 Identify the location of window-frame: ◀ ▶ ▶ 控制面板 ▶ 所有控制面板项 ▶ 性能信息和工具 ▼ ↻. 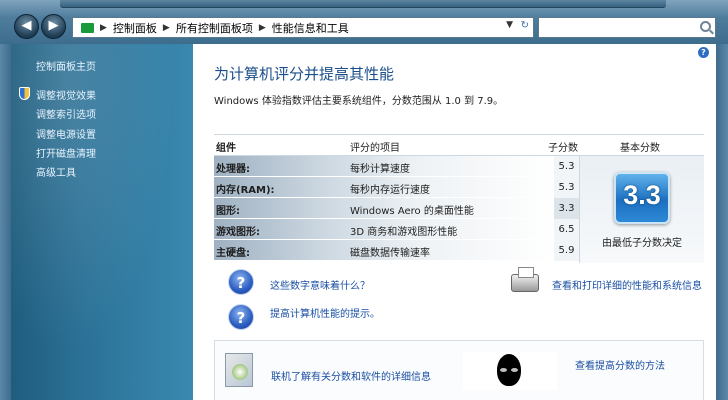
(364, 22).